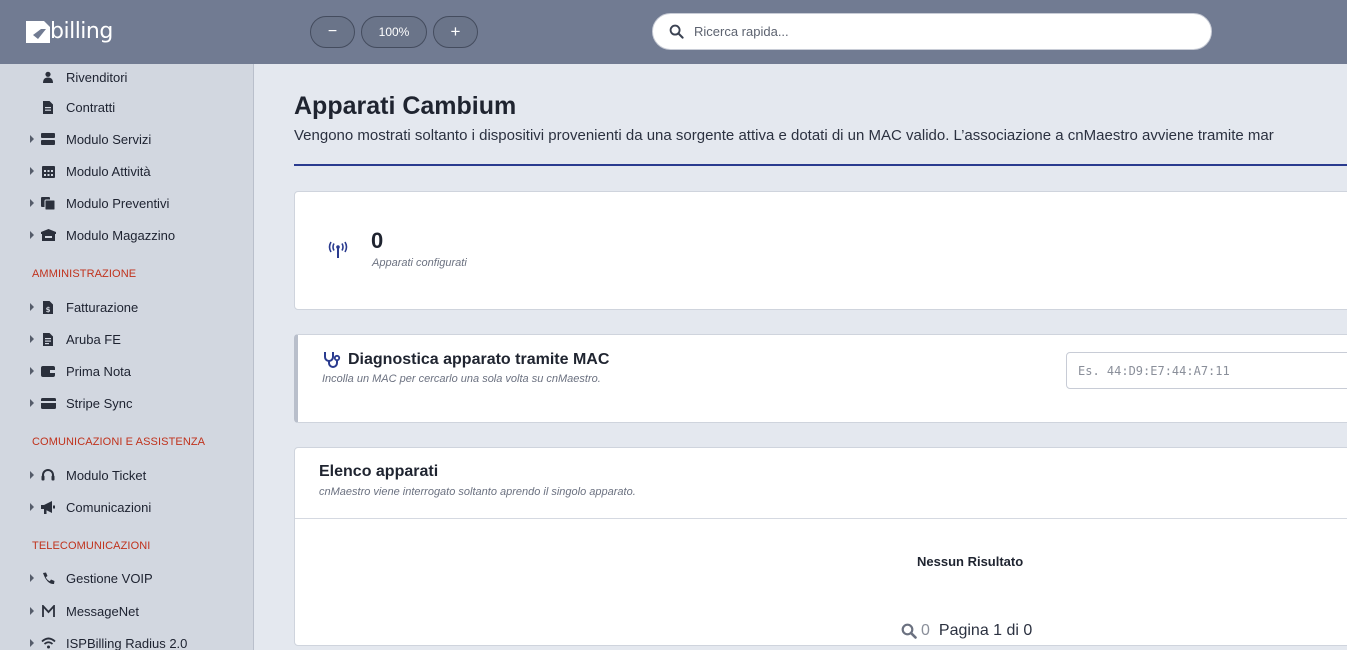 This screenshot has height=650, width=1347. Describe the element at coordinates (377, 240) in the screenshot. I see `device-count: 0` at that location.